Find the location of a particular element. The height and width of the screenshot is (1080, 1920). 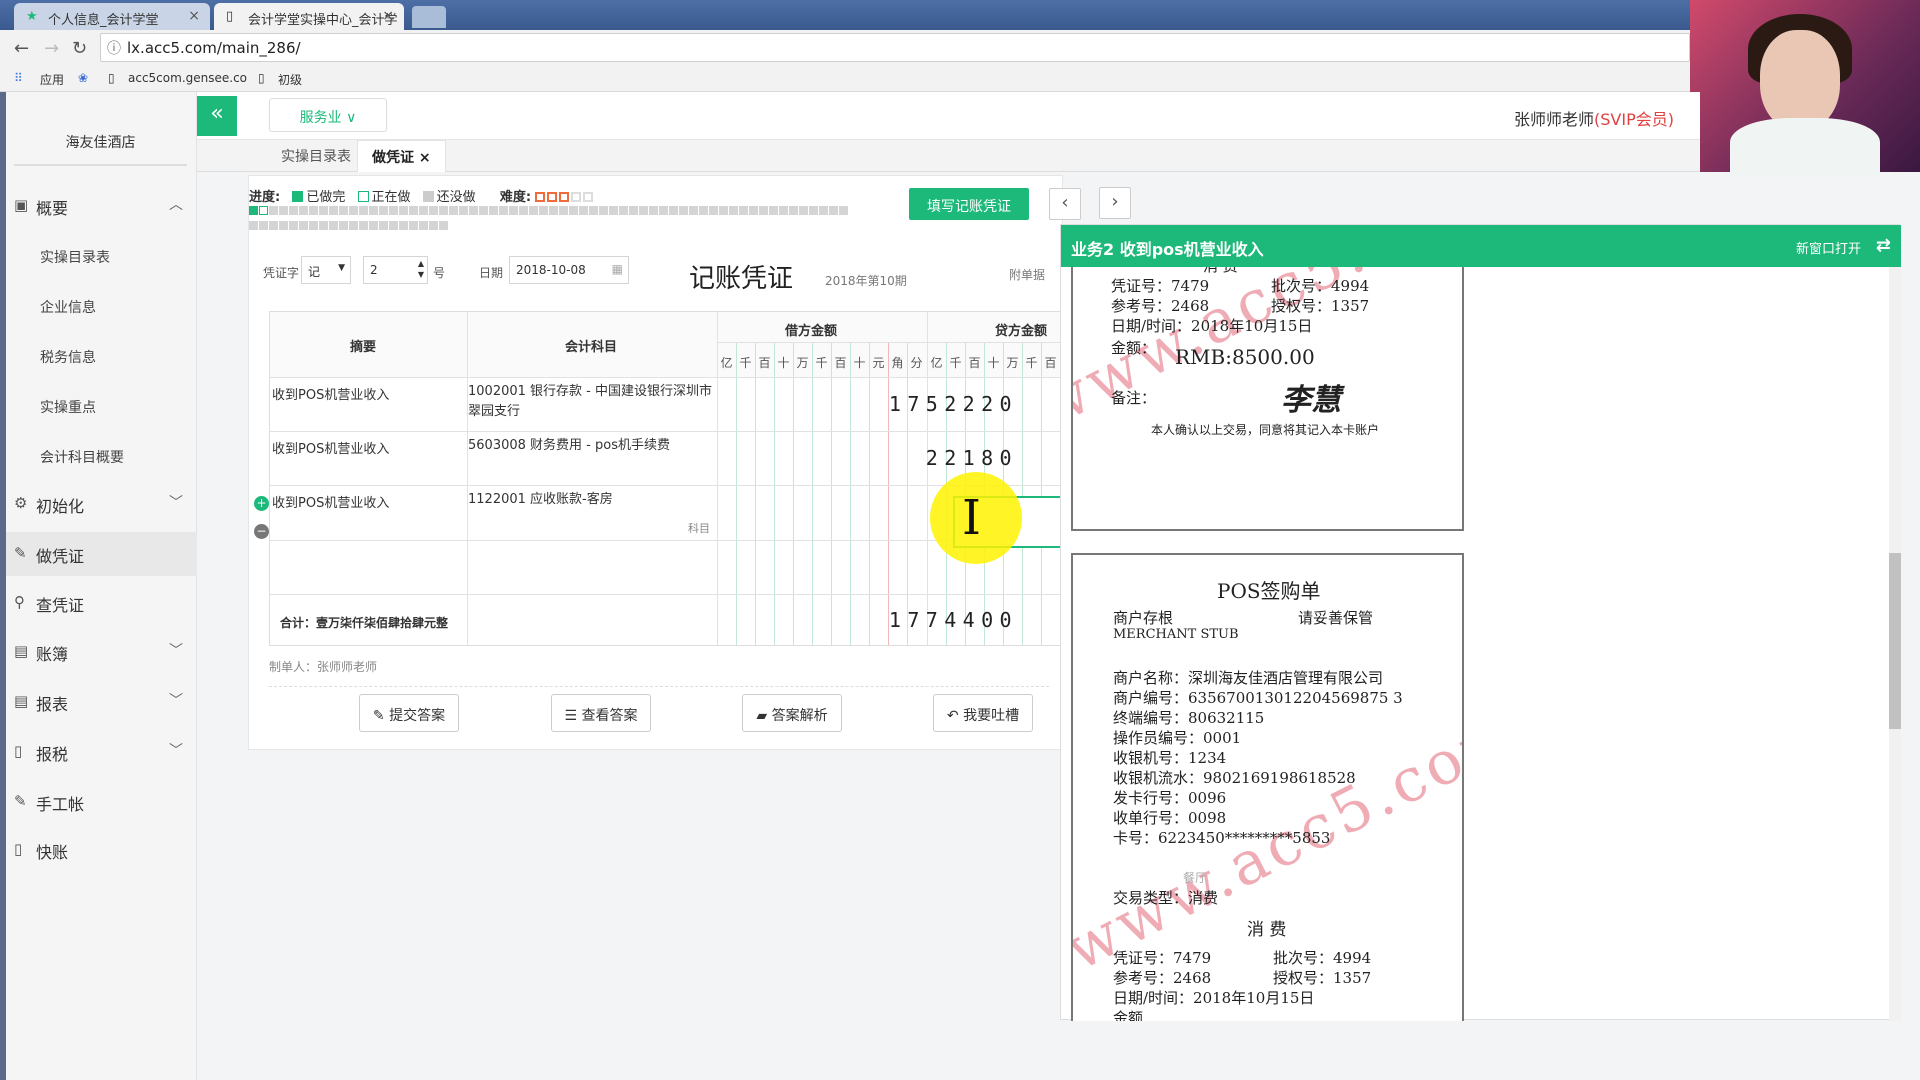

prev-button: ‹ is located at coordinates (1065, 204).